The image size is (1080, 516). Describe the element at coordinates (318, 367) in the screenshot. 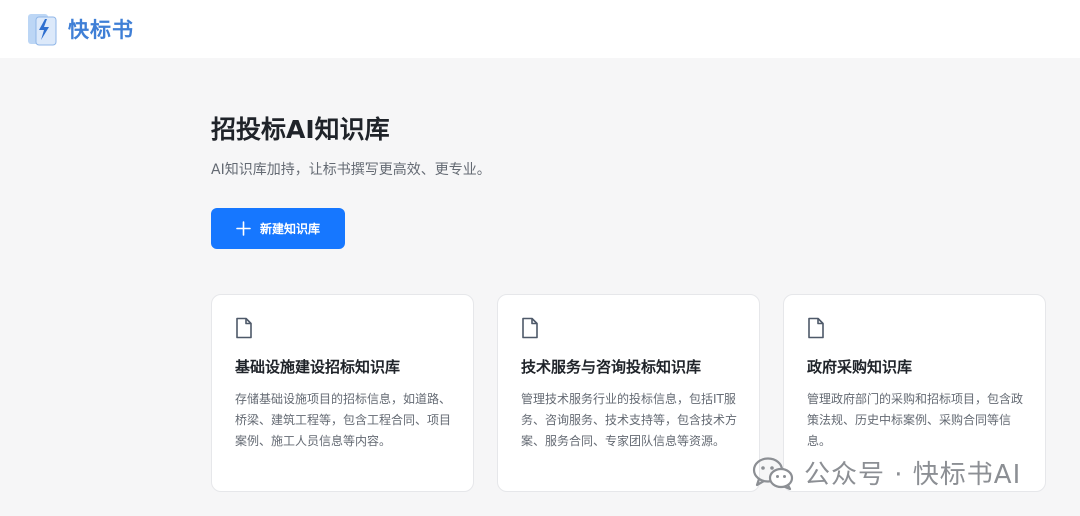

I see `card-title: 基础设施建设招标知识库` at that location.